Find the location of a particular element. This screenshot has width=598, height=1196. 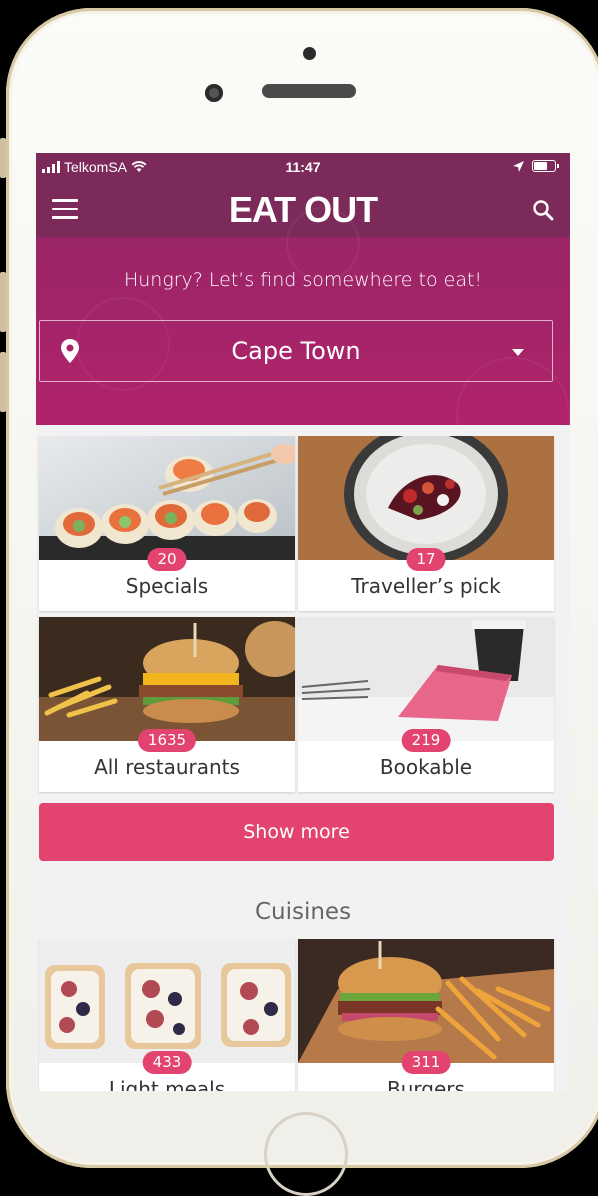

cuisine-card-light-meals: 433 Light meals is located at coordinates (167, 1015).